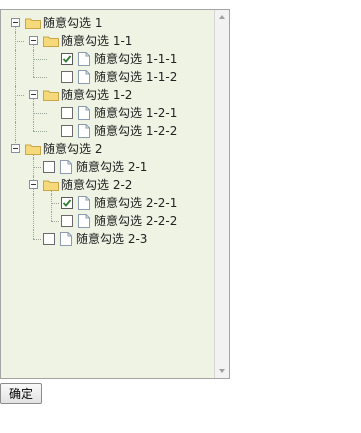  What do you see at coordinates (72, 149) in the screenshot?
I see `tree-node-label: 随意勾选 2` at bounding box center [72, 149].